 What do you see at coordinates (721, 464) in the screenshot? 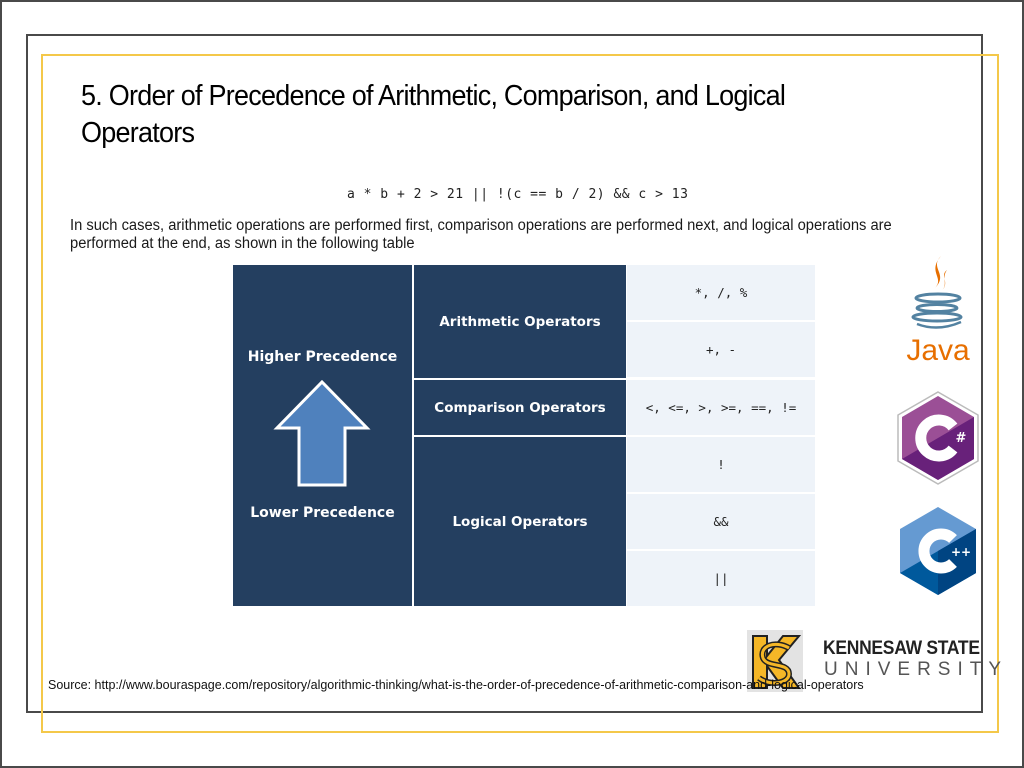
I see `operator-cell-not: !` at bounding box center [721, 464].